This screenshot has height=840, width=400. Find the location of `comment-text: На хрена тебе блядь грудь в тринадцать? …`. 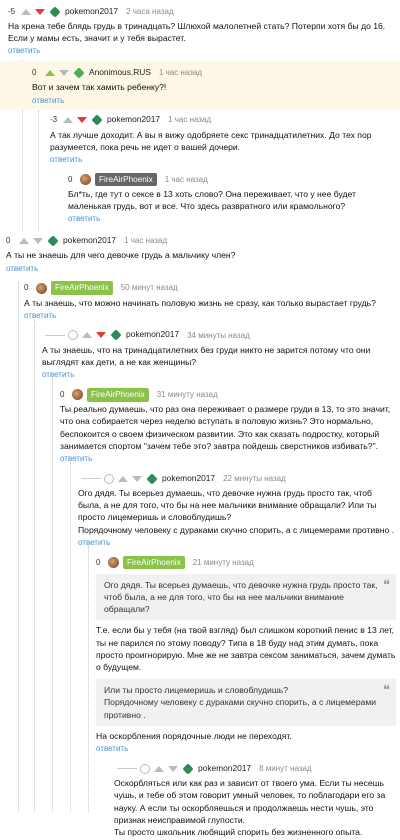

comment-text: На хрена тебе блядь грудь в тринадцать? … is located at coordinates (197, 32).